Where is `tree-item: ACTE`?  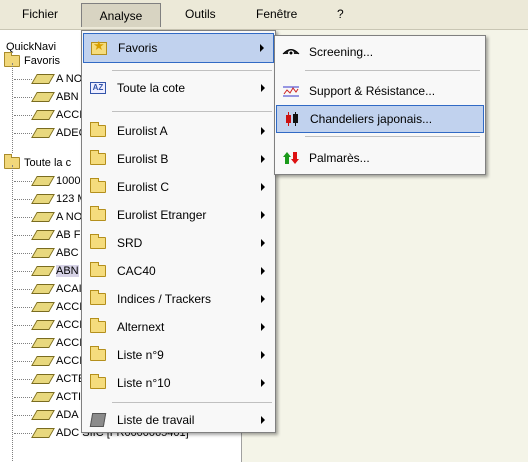 tree-item: ACTE is located at coordinates (42, 379).